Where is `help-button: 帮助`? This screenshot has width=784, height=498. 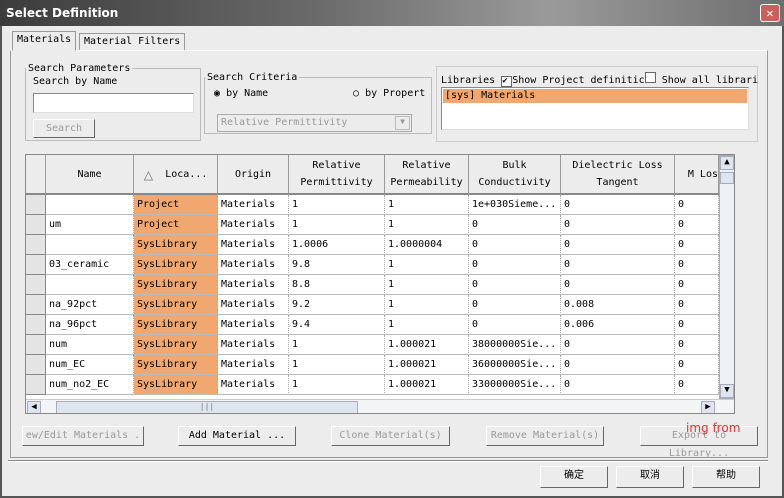 help-button: 帮助 is located at coordinates (726, 477).